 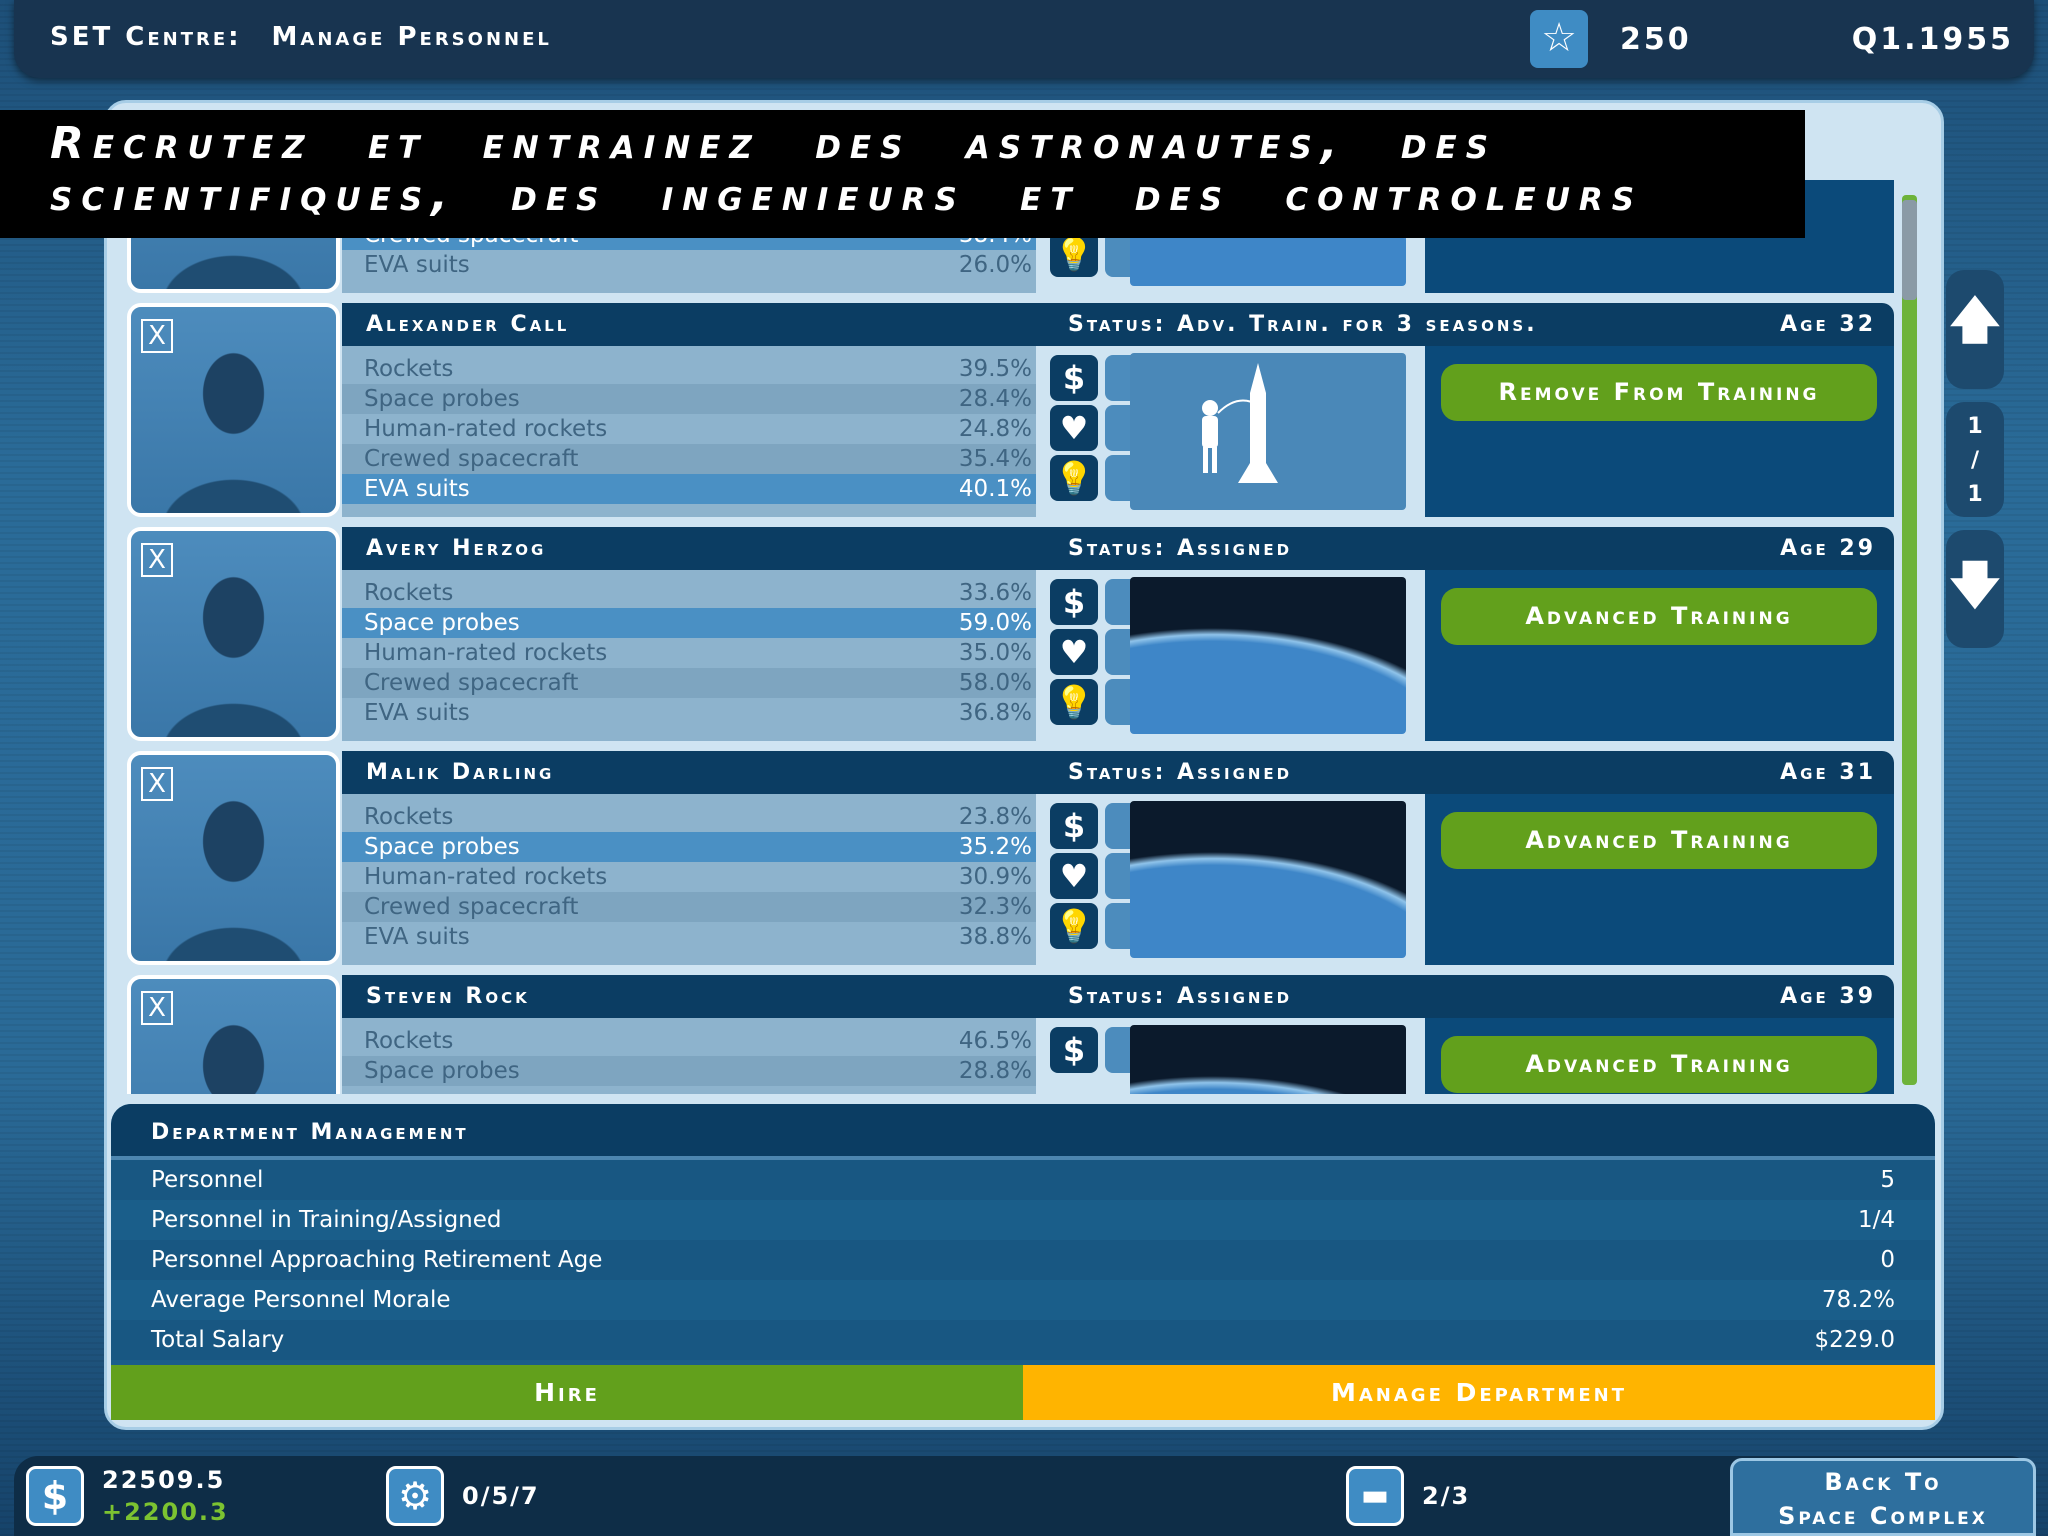 I want to click on skill-label: Crewed spacecraft, so click(x=471, y=907).